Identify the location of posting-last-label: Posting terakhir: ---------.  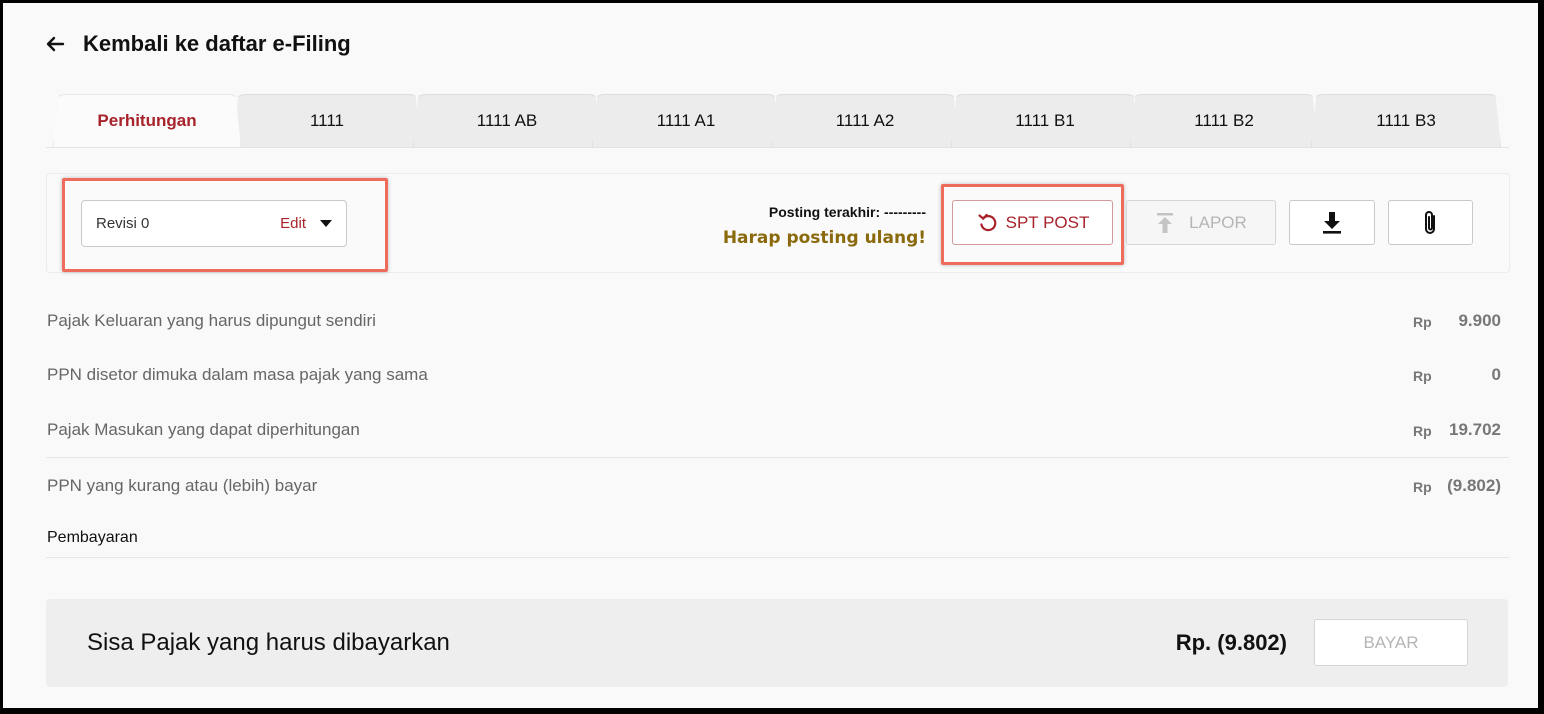
(847, 212).